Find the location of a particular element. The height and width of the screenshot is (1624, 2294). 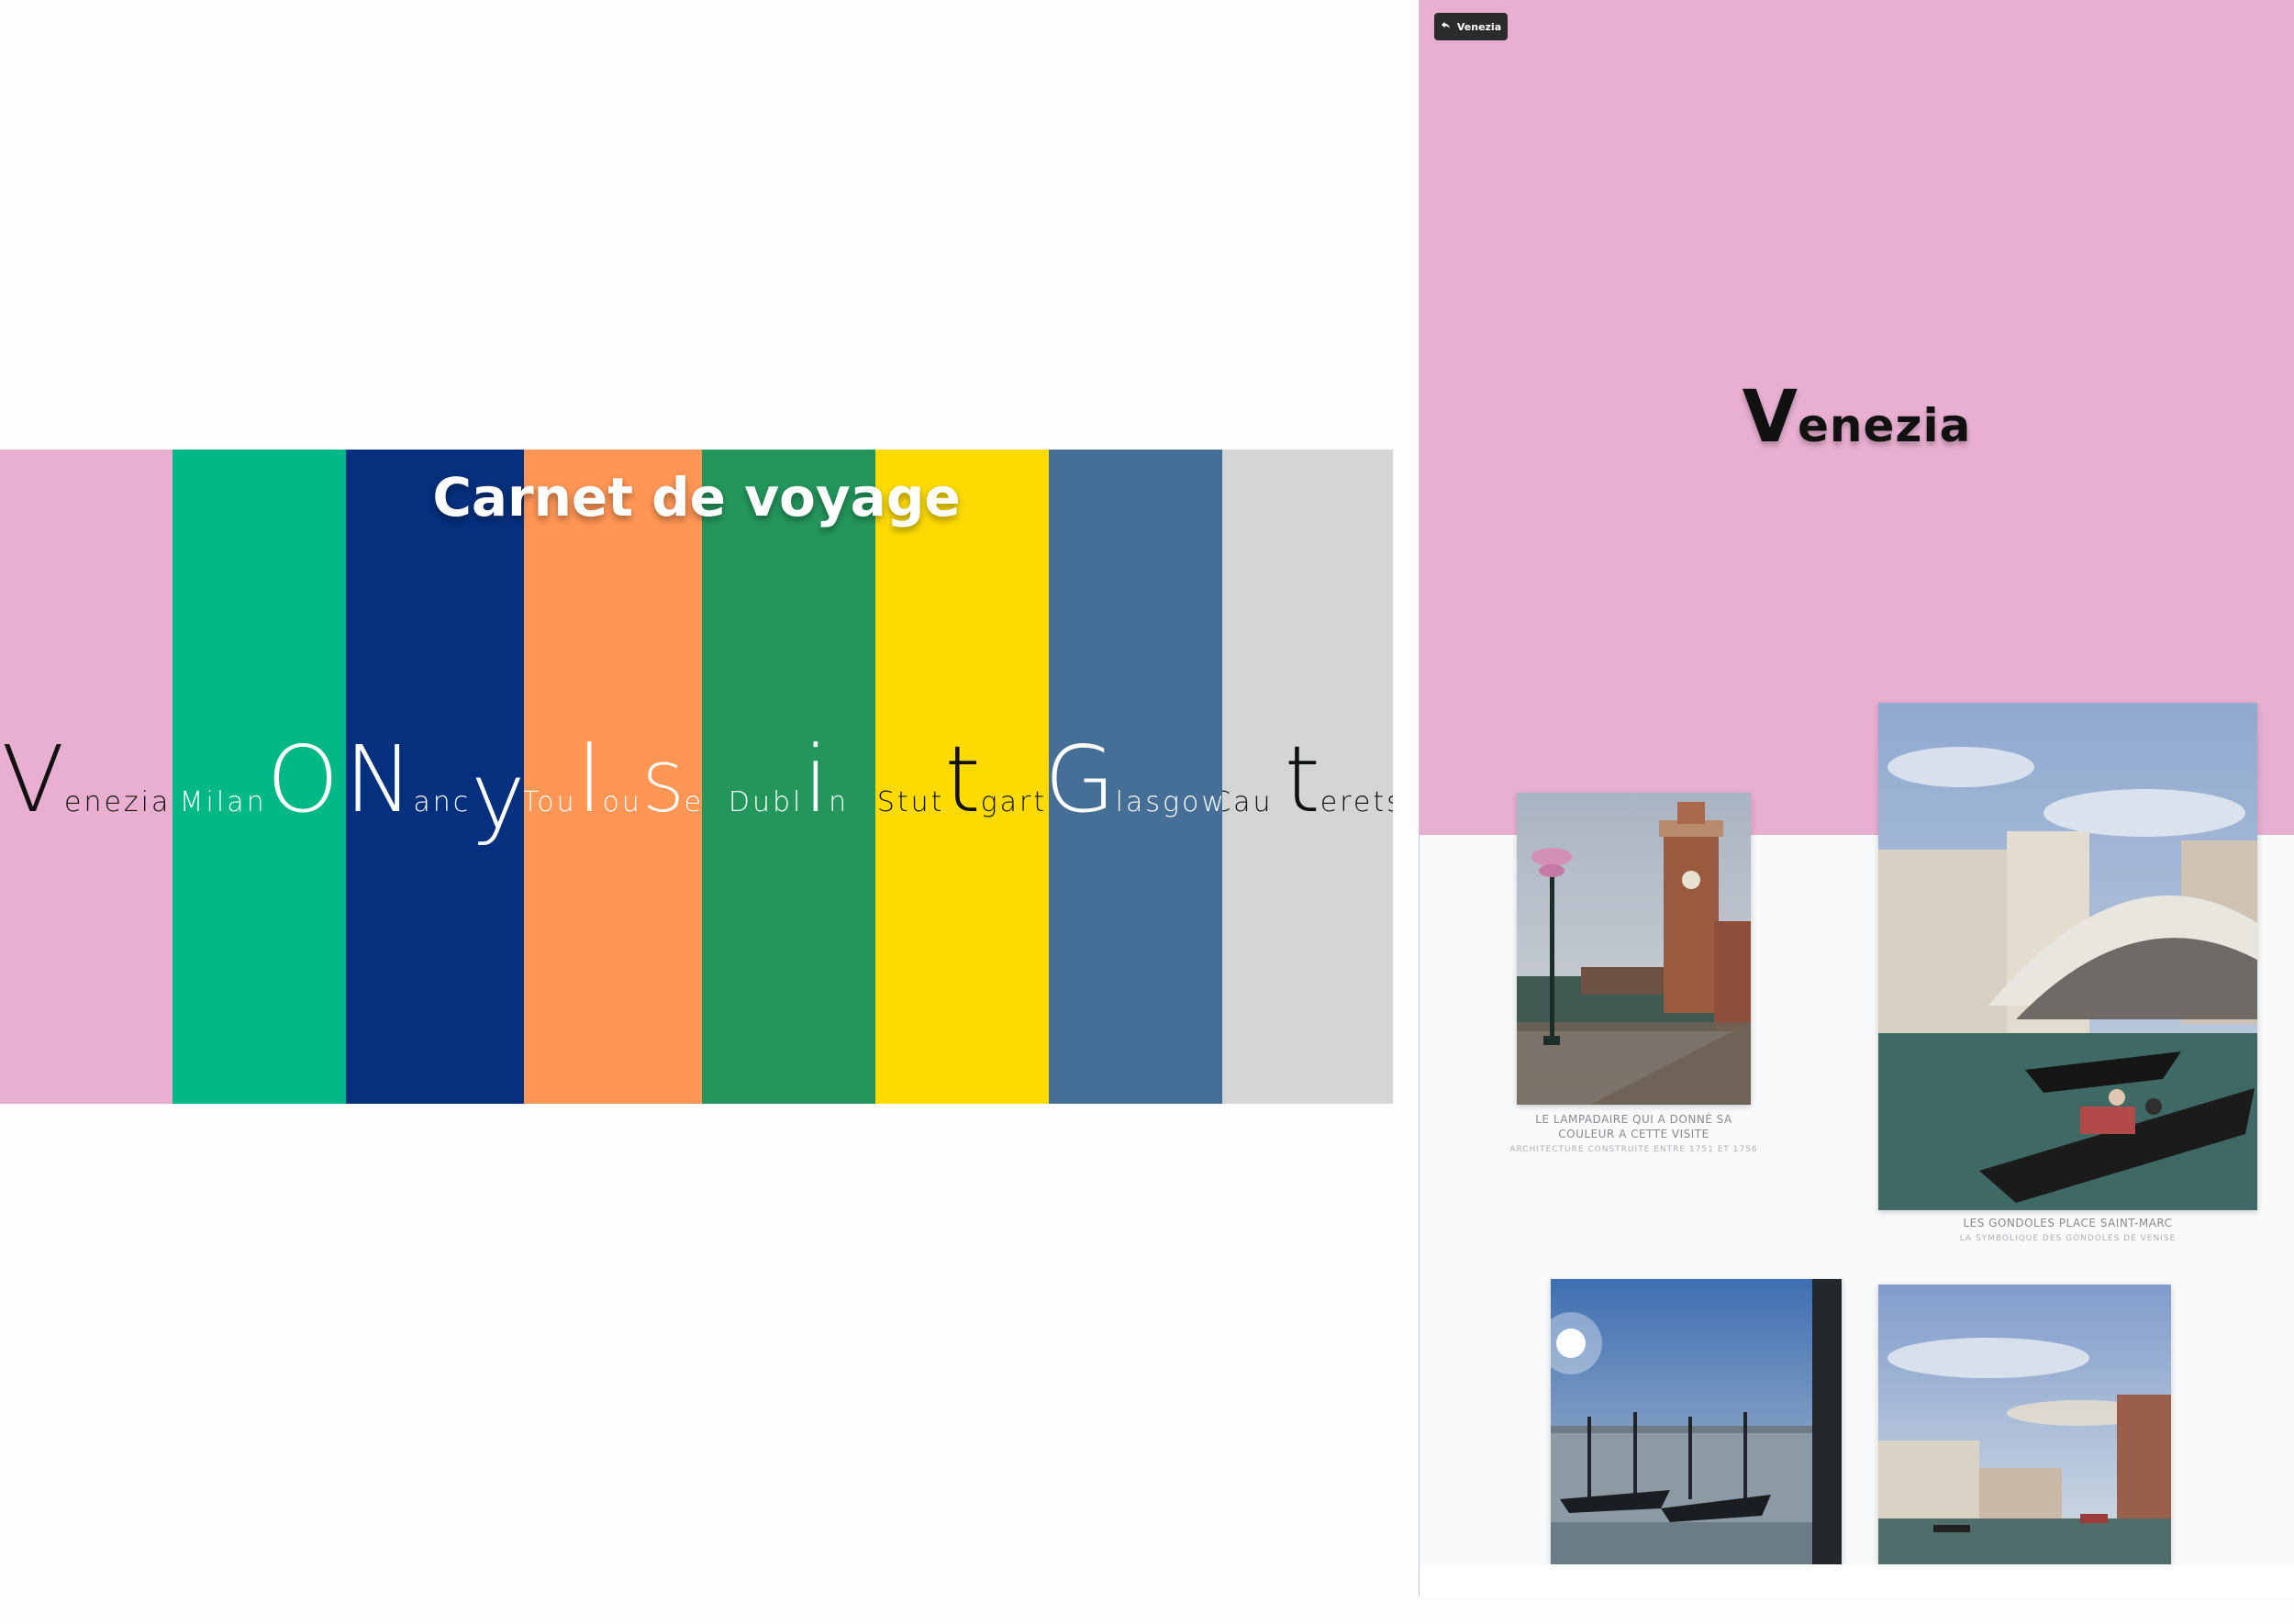

reply-arrow-icon is located at coordinates (1446, 26).